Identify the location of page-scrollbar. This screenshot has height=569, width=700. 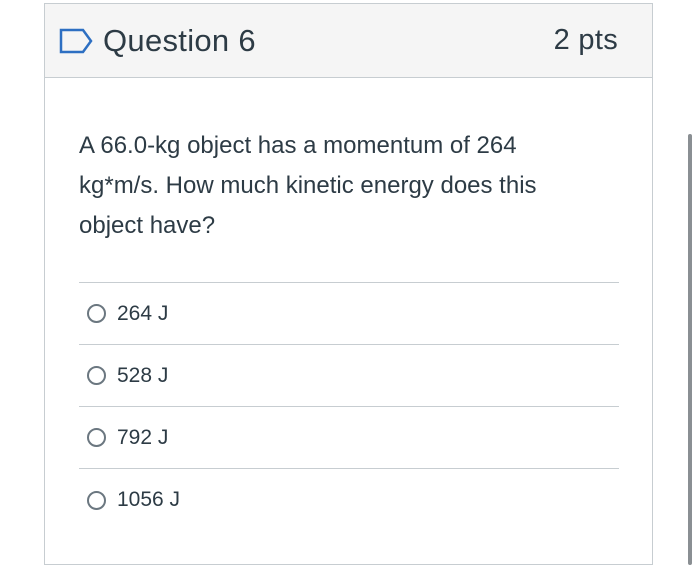
(690, 349).